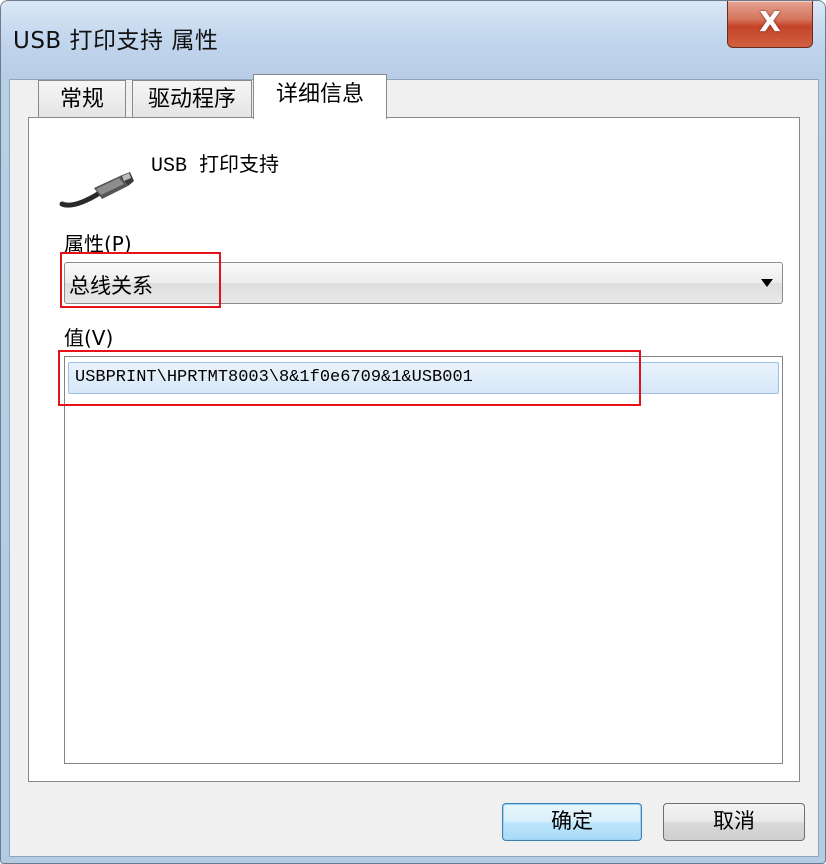 This screenshot has width=826, height=864. I want to click on annotation-box-value, so click(349, 378).